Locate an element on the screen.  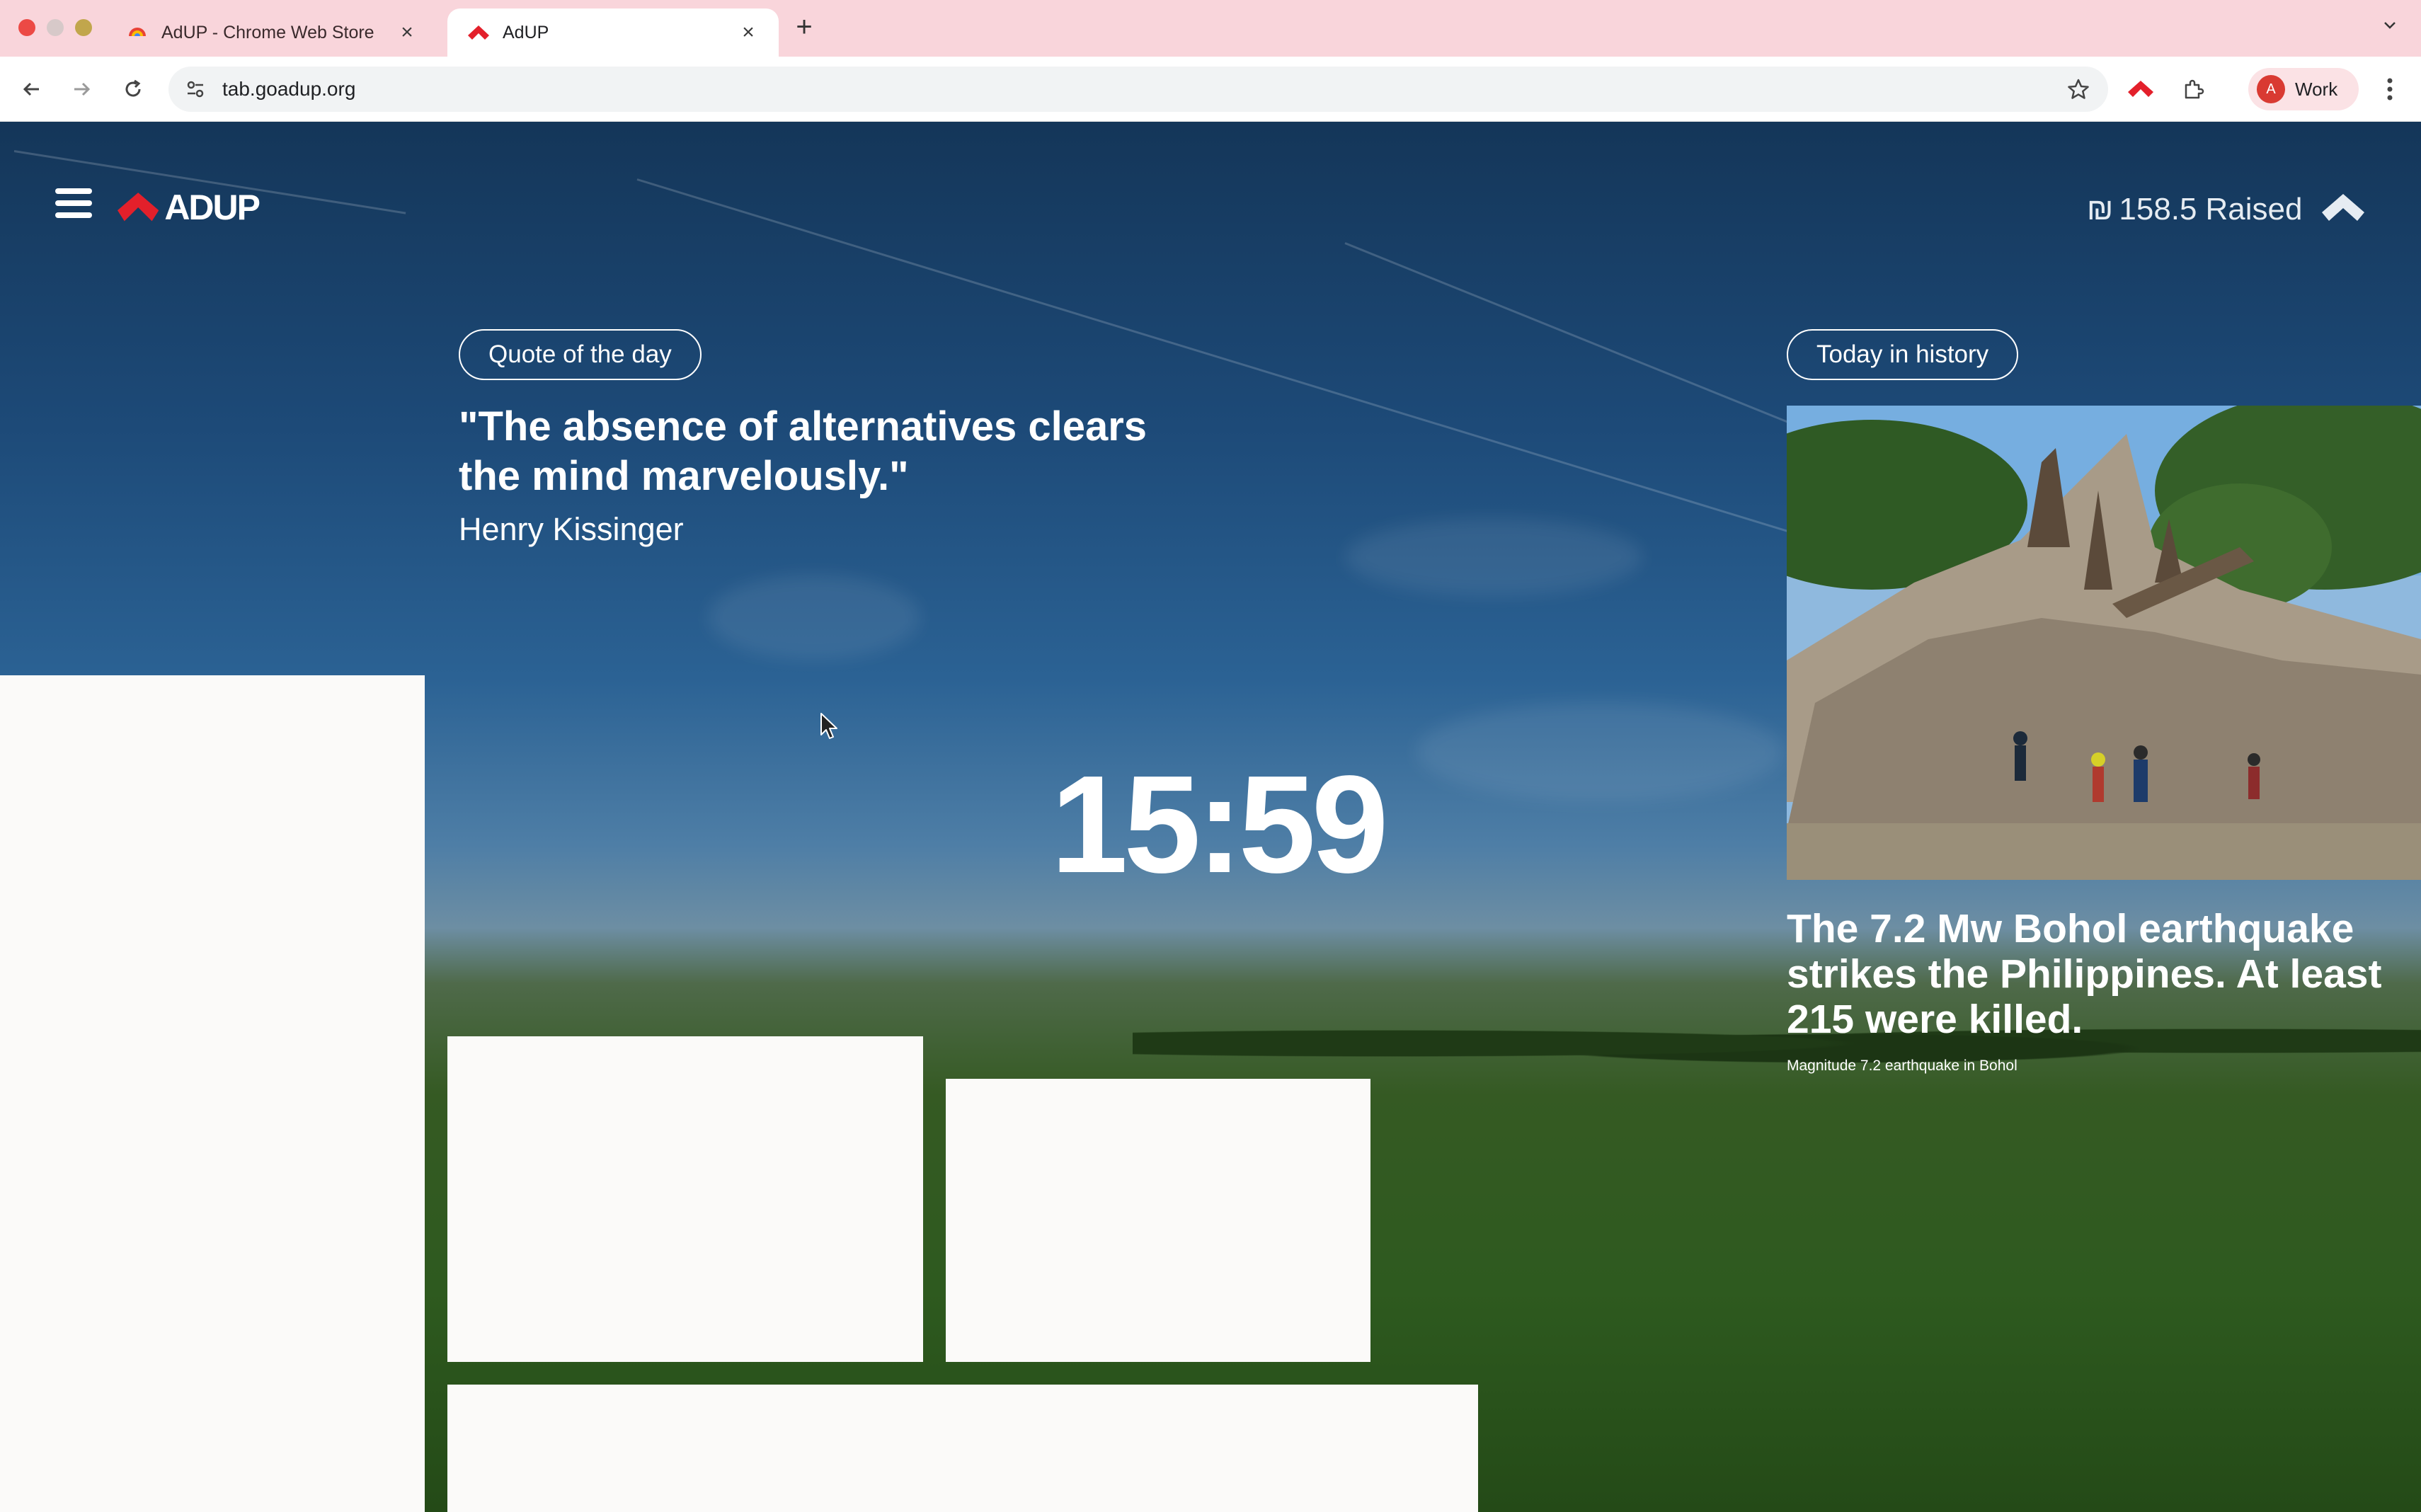
site-info-icon is located at coordinates (196, 89).